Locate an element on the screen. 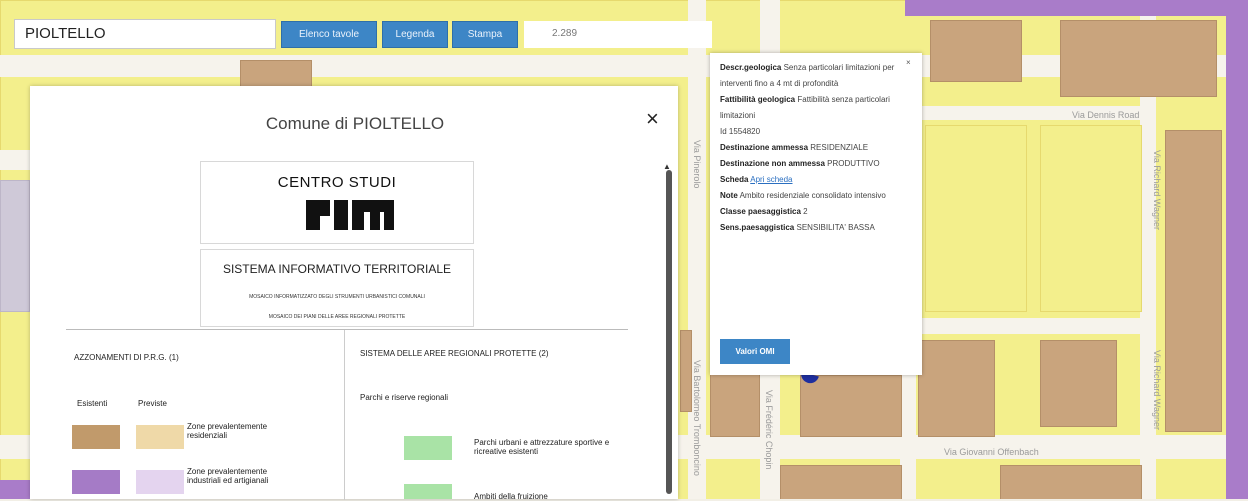 This screenshot has height=501, width=1248. valori-omi-button: Valori OMI is located at coordinates (755, 351).